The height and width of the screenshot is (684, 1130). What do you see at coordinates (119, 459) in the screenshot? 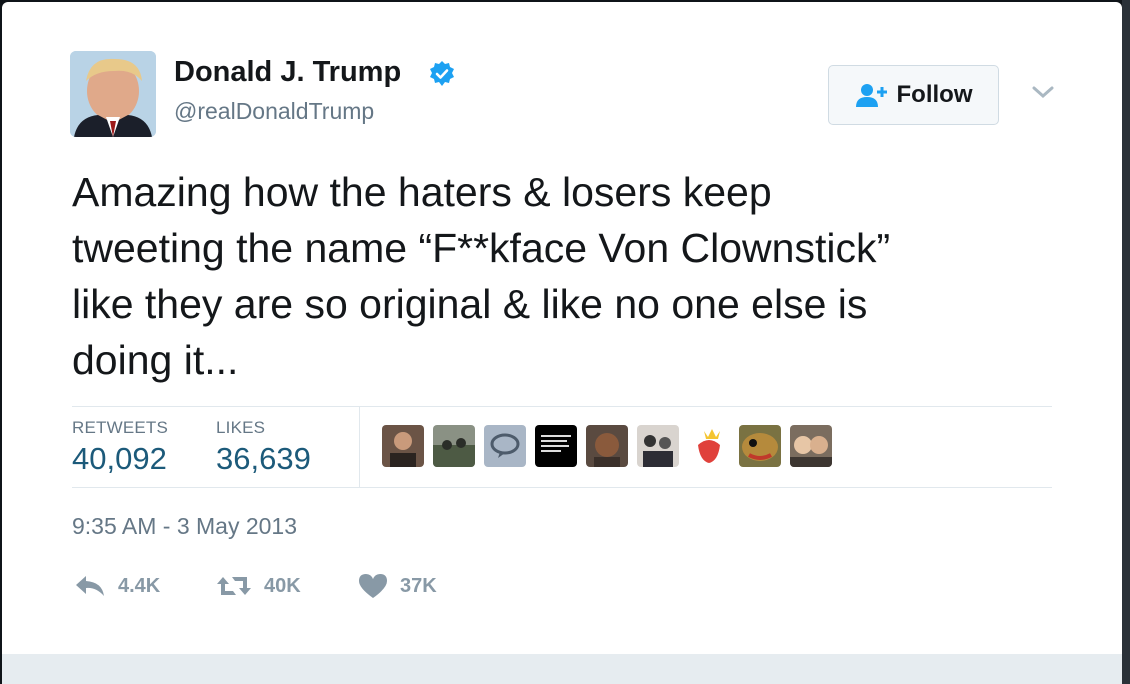
I see `retweets-count: 40,092` at bounding box center [119, 459].